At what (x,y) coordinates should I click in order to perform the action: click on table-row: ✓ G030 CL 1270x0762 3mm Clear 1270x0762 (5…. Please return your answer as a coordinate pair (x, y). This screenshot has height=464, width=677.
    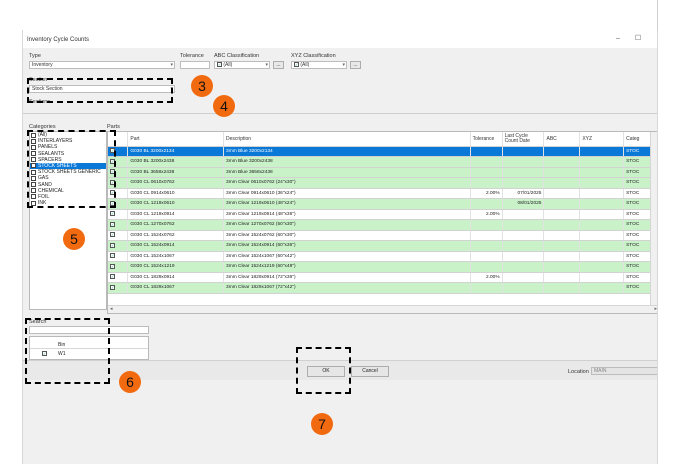
    Looking at the image, I should click on (382, 225).